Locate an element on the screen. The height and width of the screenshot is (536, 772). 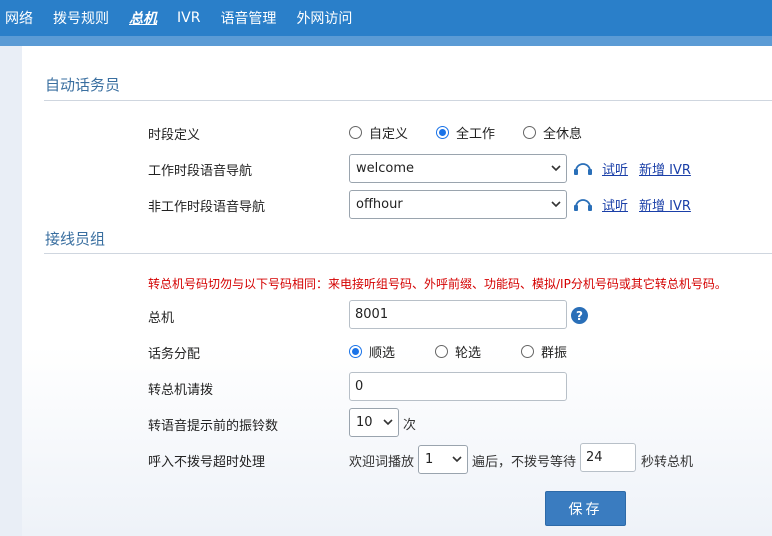
main-number-input is located at coordinates (458, 314).